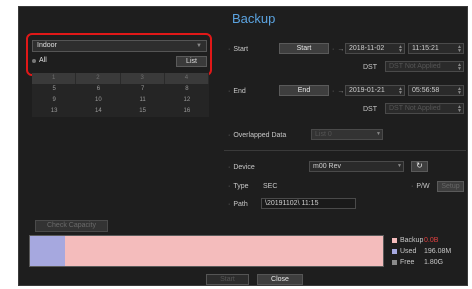  I want to click on all-label: All, so click(43, 60).